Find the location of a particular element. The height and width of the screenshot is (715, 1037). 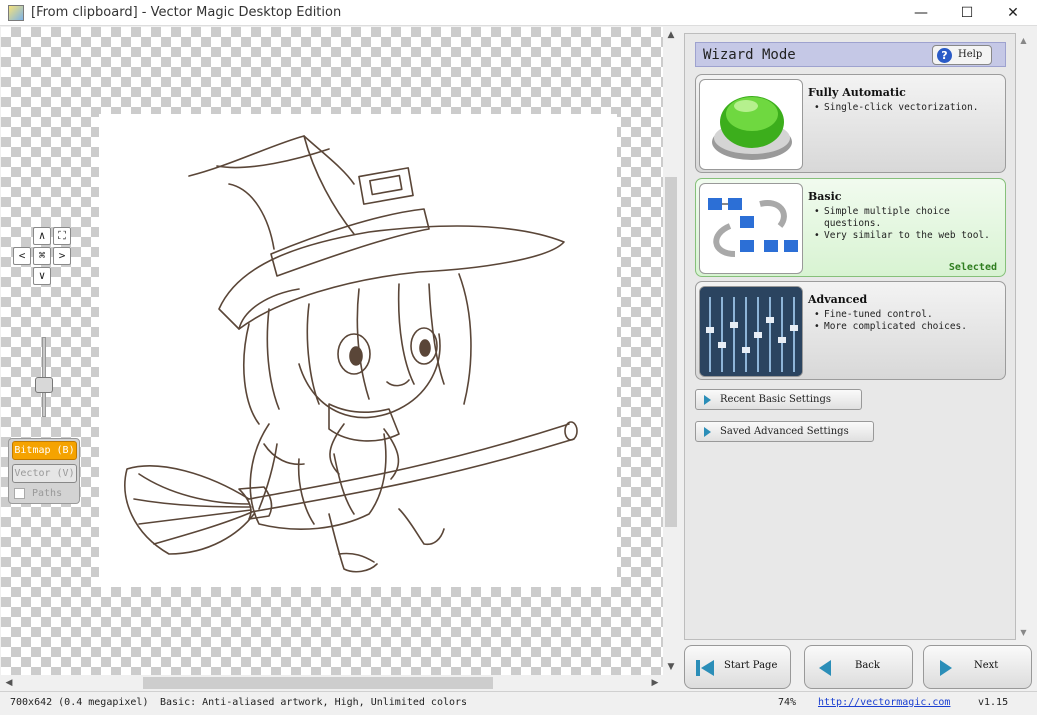

paths-toggle: Paths is located at coordinates (44, 494).